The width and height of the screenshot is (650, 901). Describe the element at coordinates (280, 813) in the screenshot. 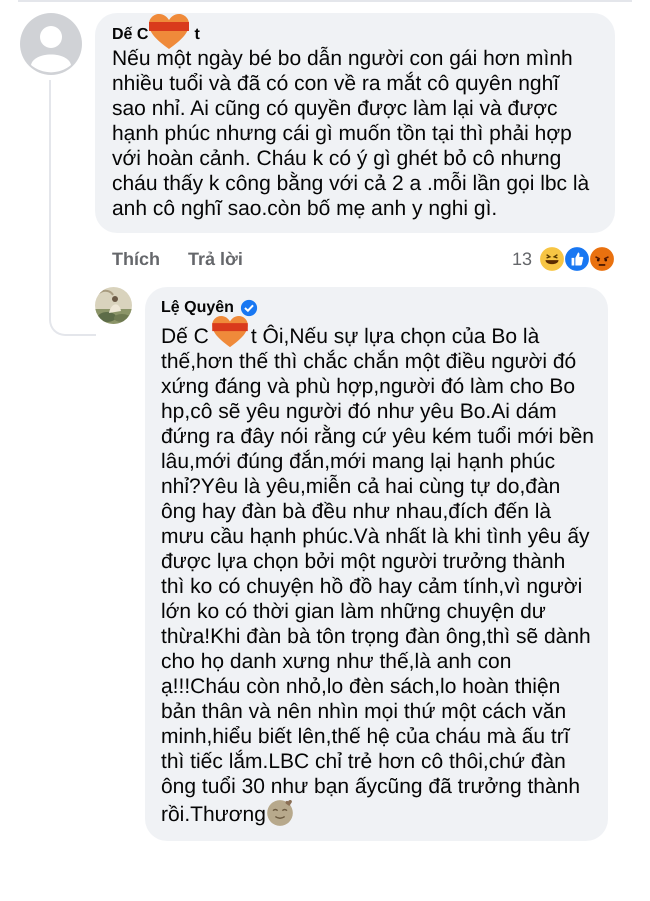

I see `smiling-face-icon` at that location.